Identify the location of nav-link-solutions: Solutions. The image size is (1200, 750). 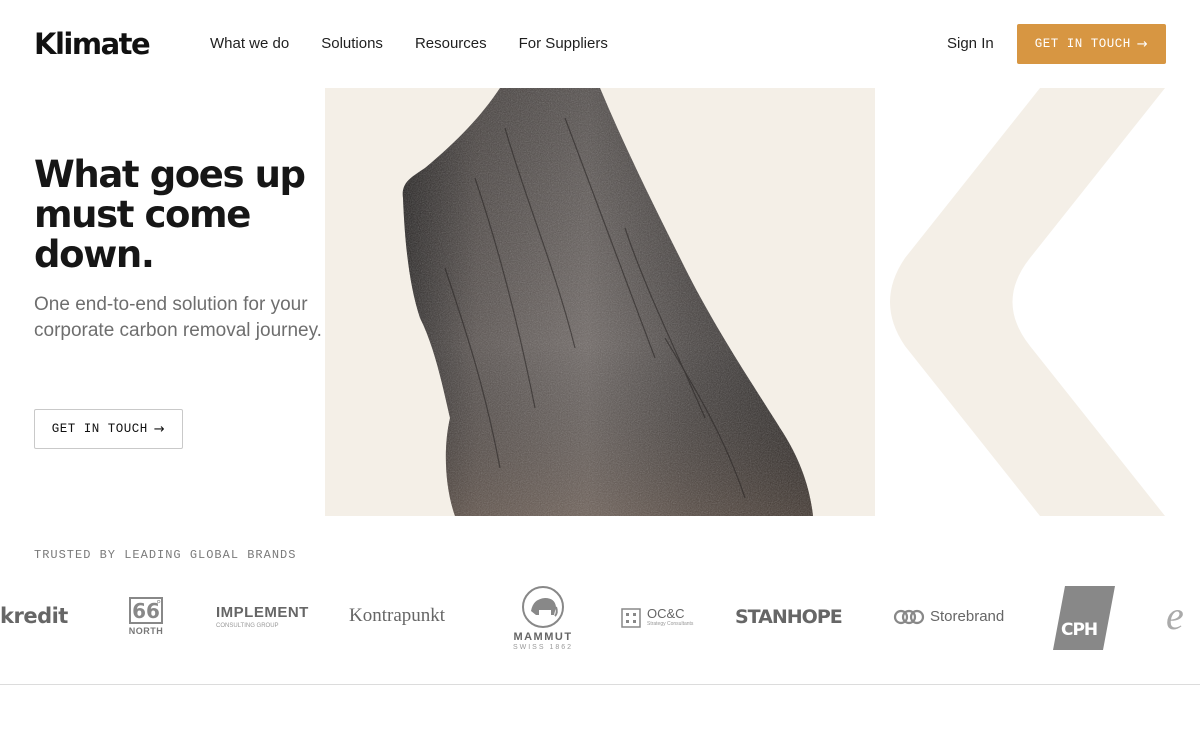
(352, 44).